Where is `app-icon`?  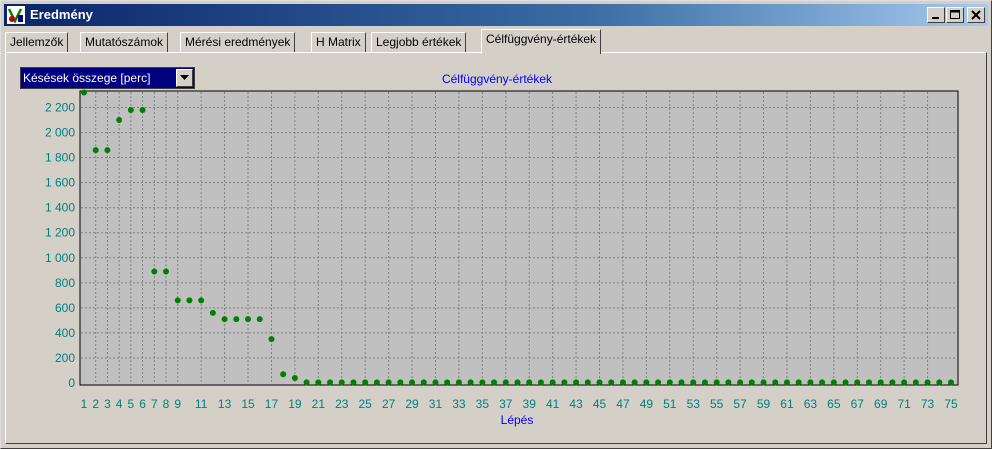 app-icon is located at coordinates (16, 15).